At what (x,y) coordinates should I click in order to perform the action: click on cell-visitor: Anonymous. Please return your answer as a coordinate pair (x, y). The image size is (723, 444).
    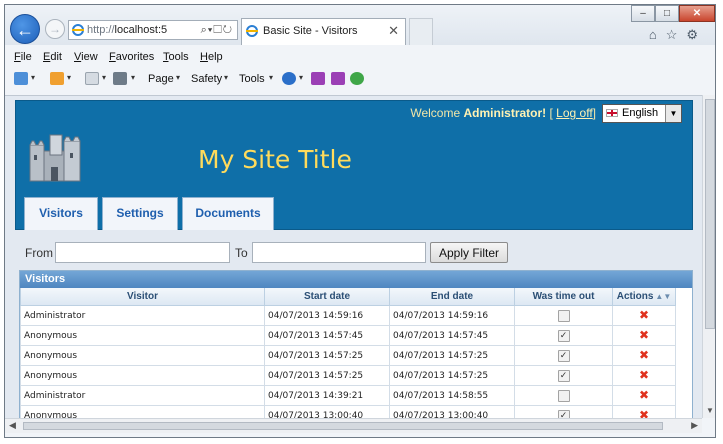
    Looking at the image, I should click on (142, 412).